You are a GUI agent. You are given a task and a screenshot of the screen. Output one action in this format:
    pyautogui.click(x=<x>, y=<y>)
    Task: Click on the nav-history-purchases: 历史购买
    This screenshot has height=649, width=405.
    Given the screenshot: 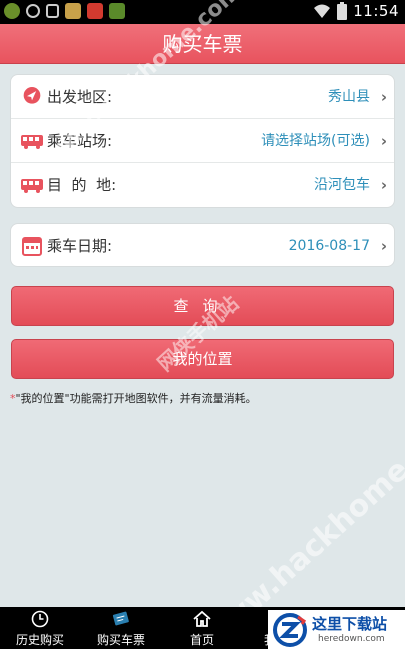 What is the action you would take?
    pyautogui.click(x=40, y=628)
    